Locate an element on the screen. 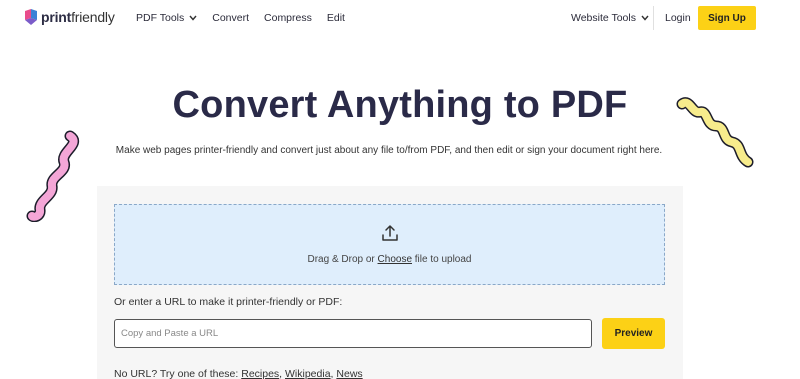  nav-website-tools-label: Website Tools is located at coordinates (603, 18).